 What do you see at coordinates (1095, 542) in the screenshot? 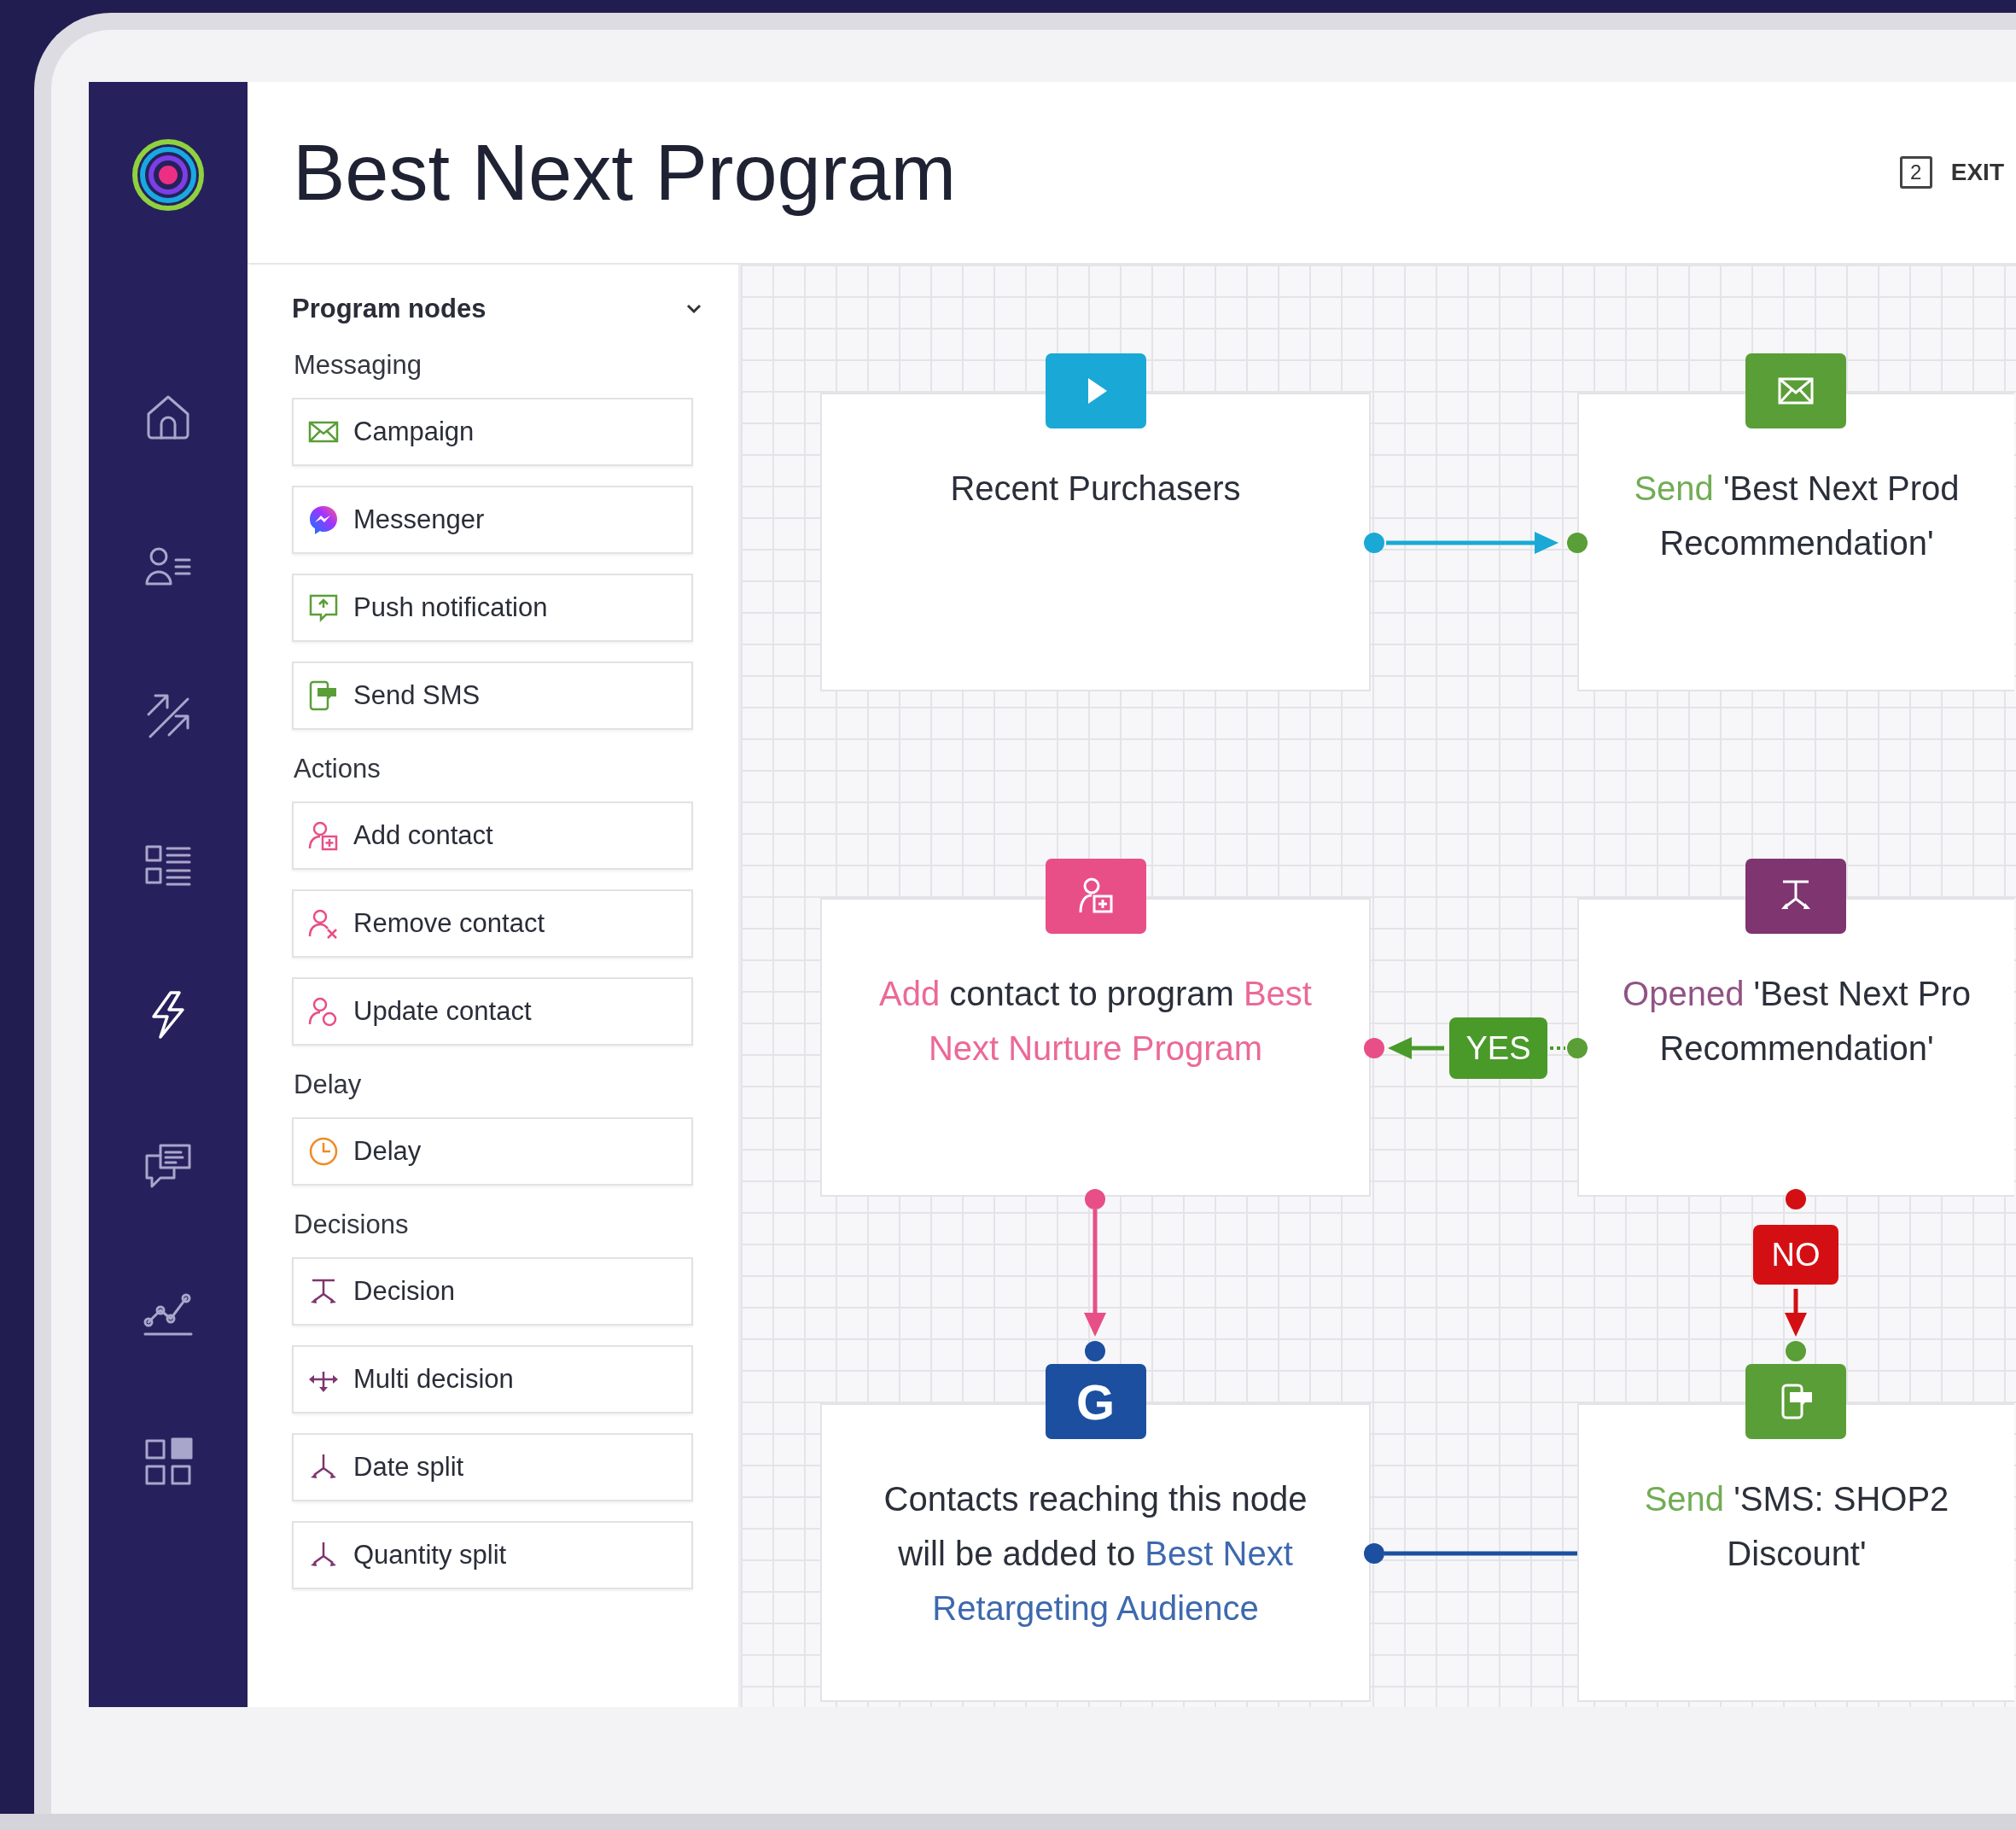
I see `flow-node: Recent Purchasers` at bounding box center [1095, 542].